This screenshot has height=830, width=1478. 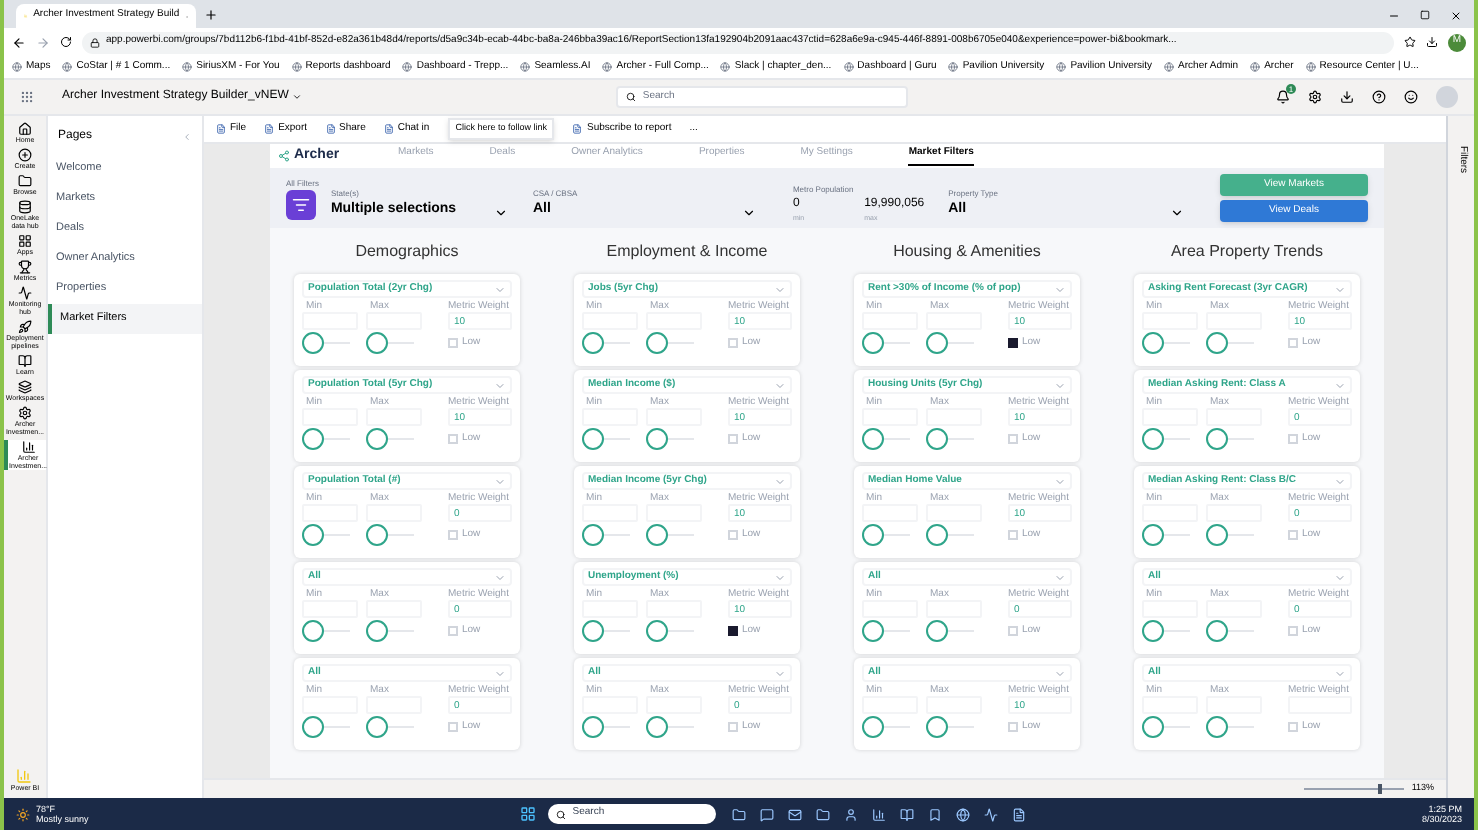 What do you see at coordinates (187, 137) in the screenshot?
I see `collapse-icon` at bounding box center [187, 137].